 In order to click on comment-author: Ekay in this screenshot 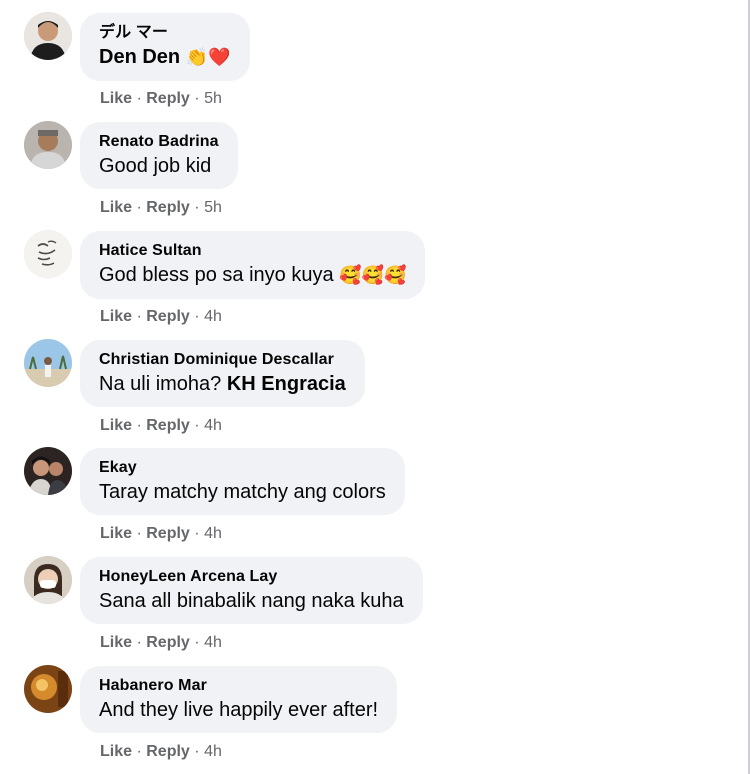, I will do `click(242, 468)`.